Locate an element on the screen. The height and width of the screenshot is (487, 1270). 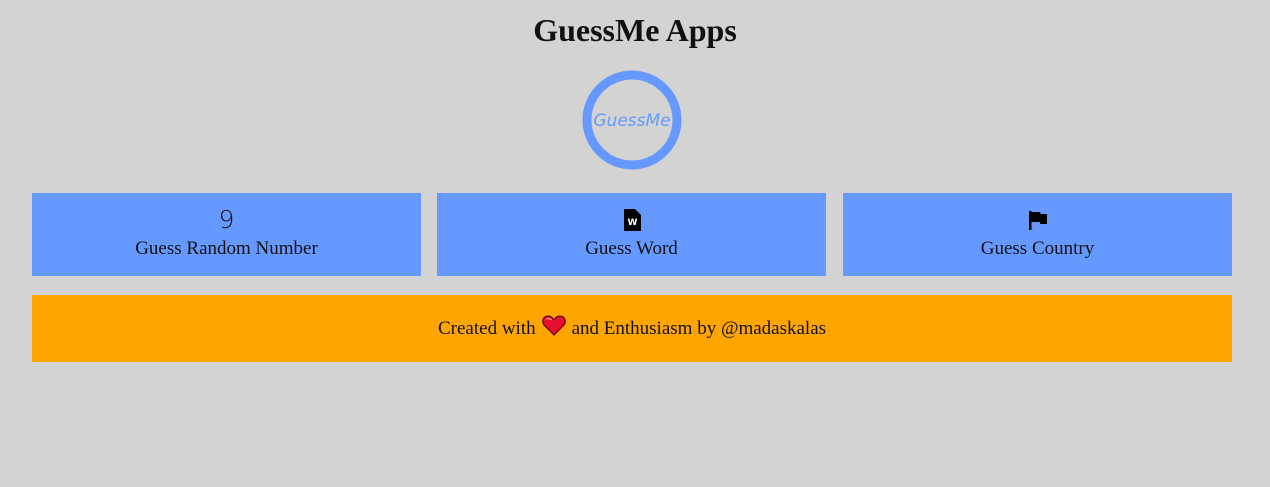
footer-text-before: Created with is located at coordinates (486, 328).